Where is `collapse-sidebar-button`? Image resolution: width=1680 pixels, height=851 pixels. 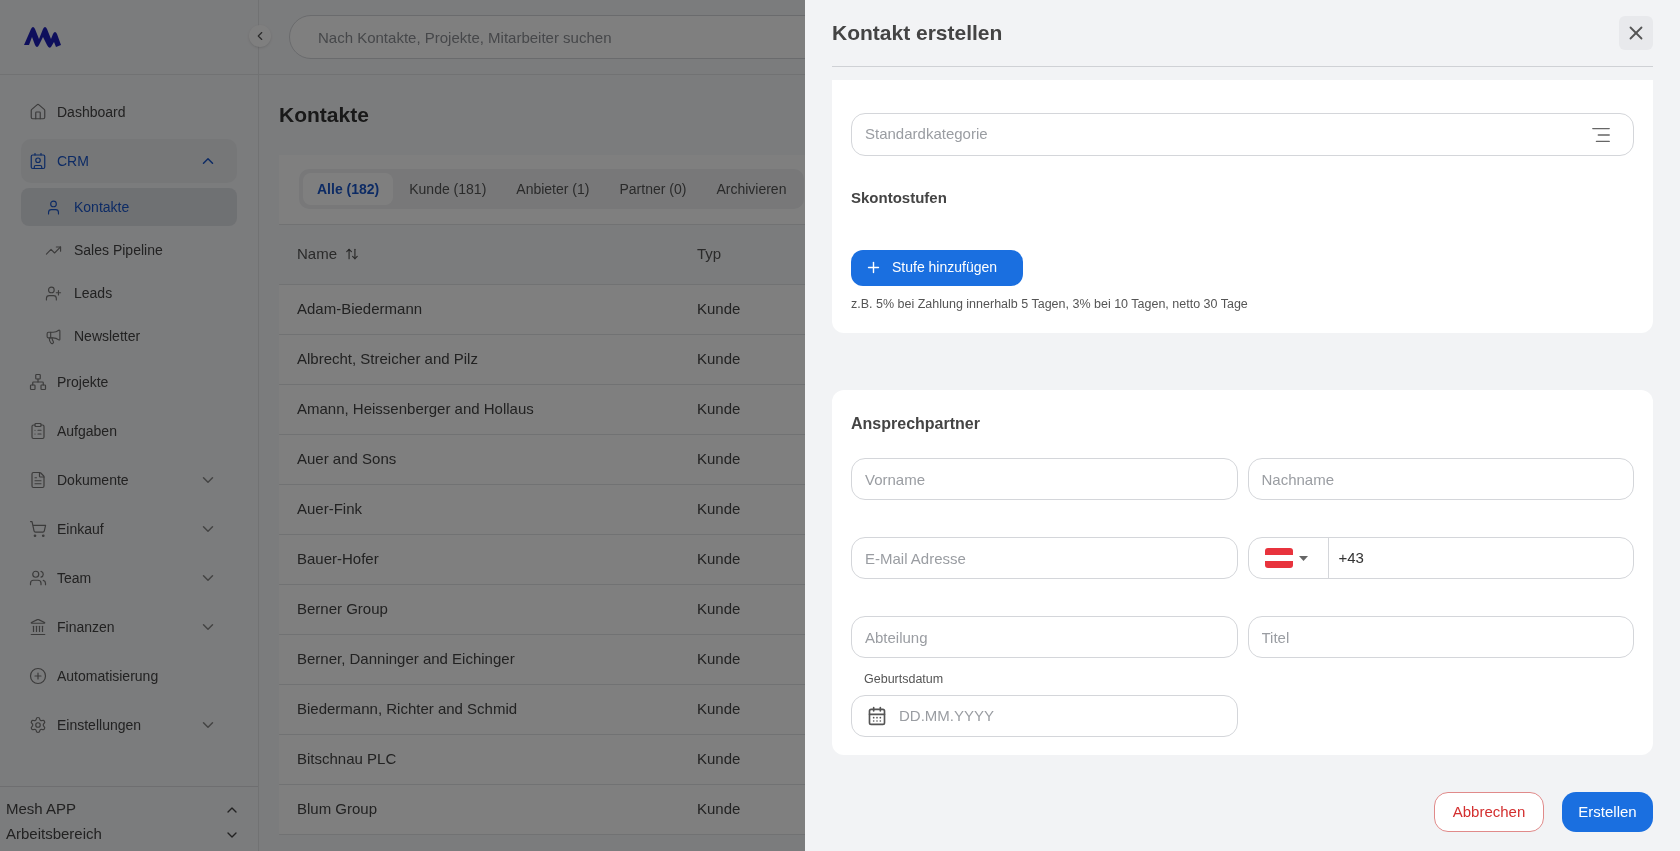 collapse-sidebar-button is located at coordinates (260, 36).